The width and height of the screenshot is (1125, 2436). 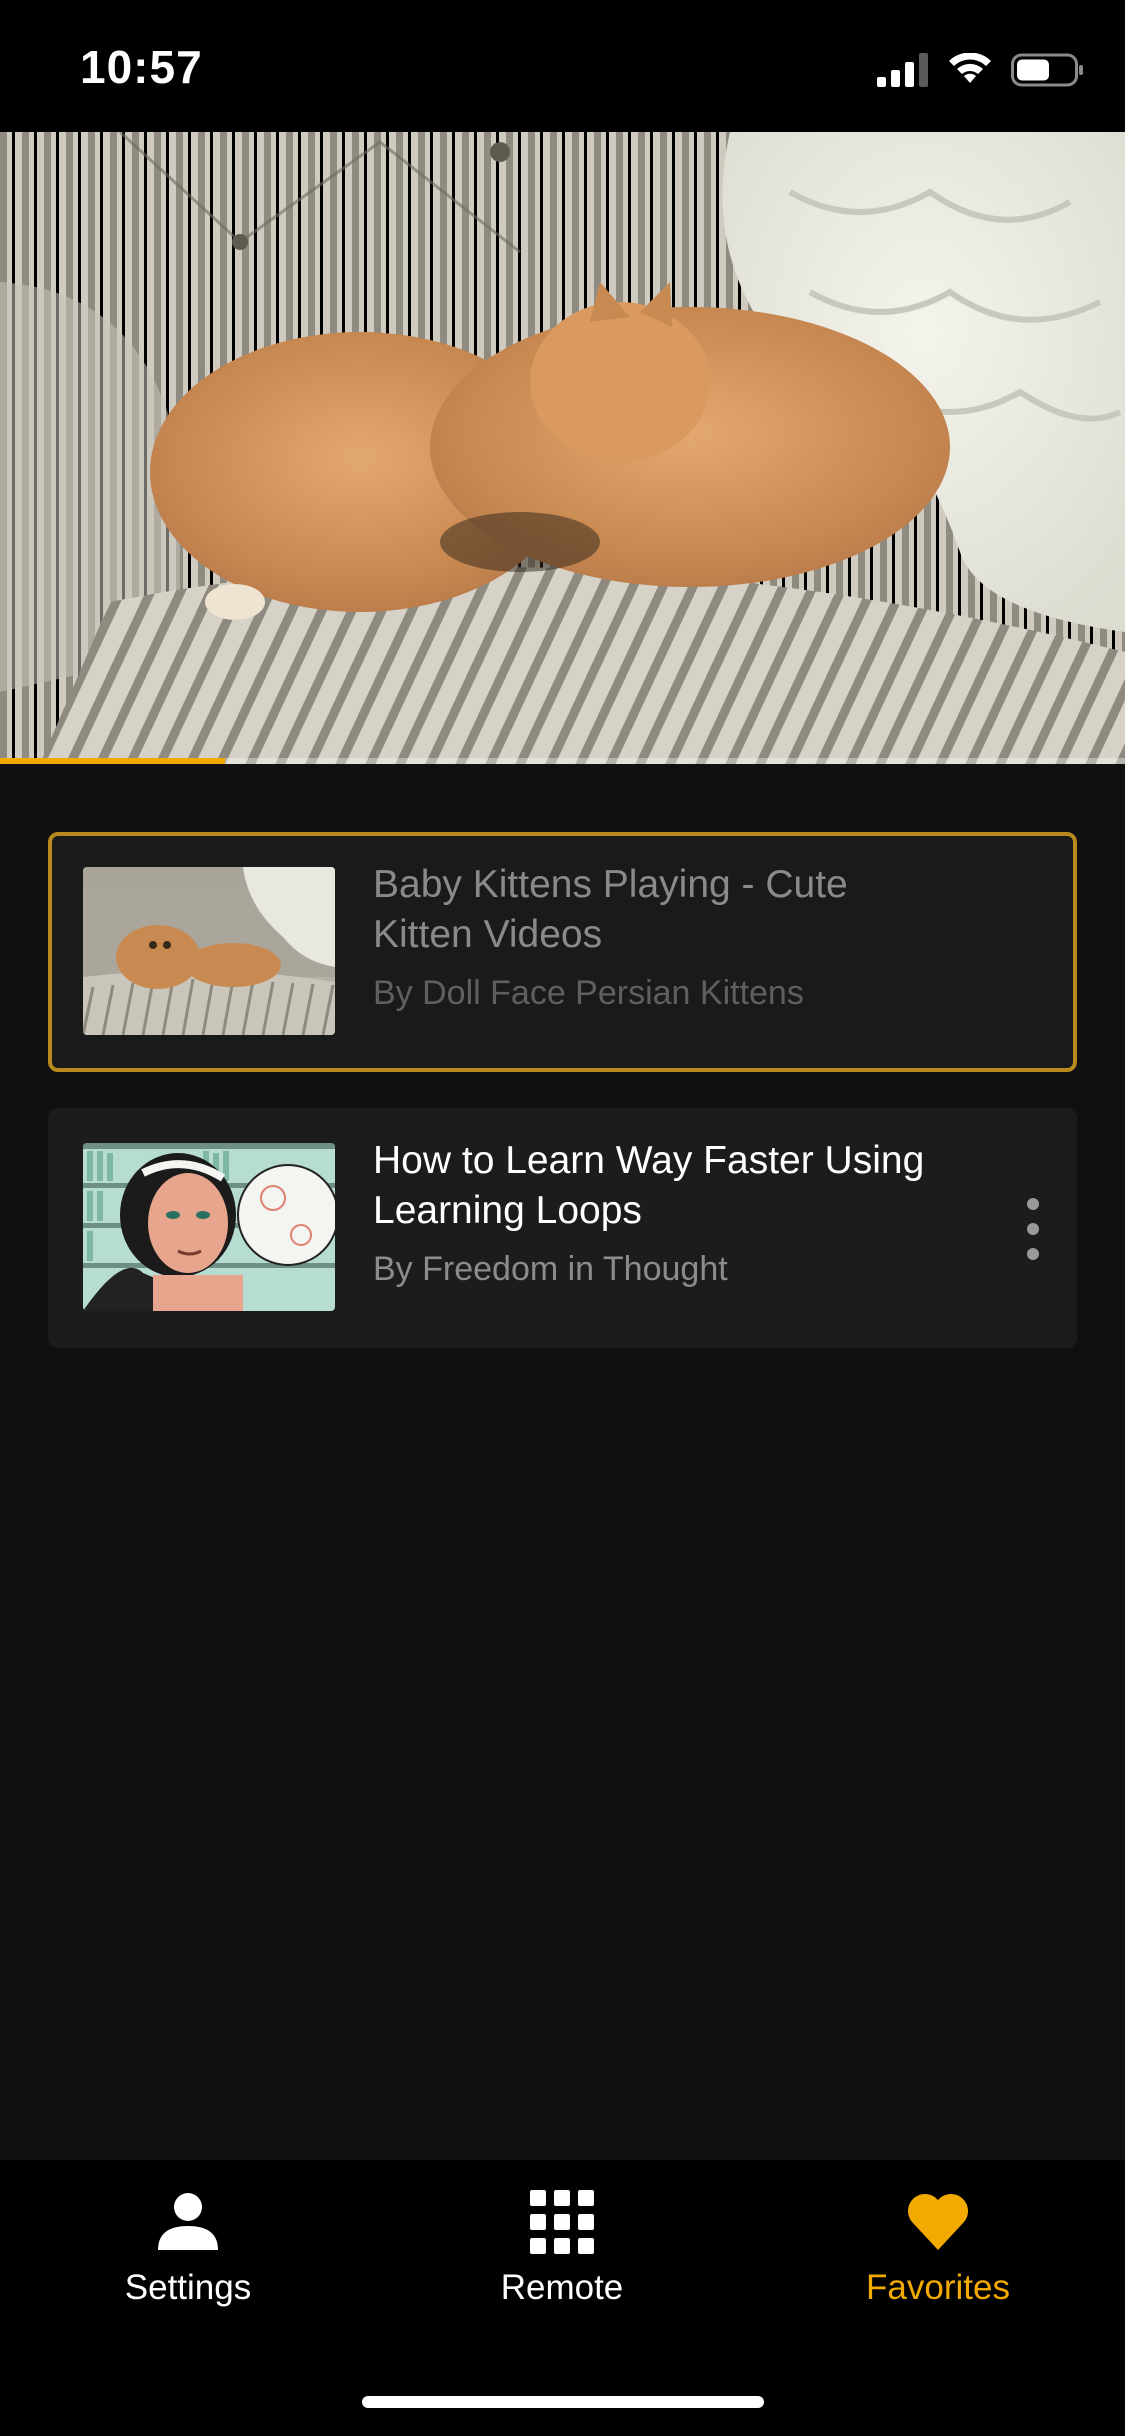 What do you see at coordinates (938, 2260) in the screenshot?
I see `tab-favorites: Favorites` at bounding box center [938, 2260].